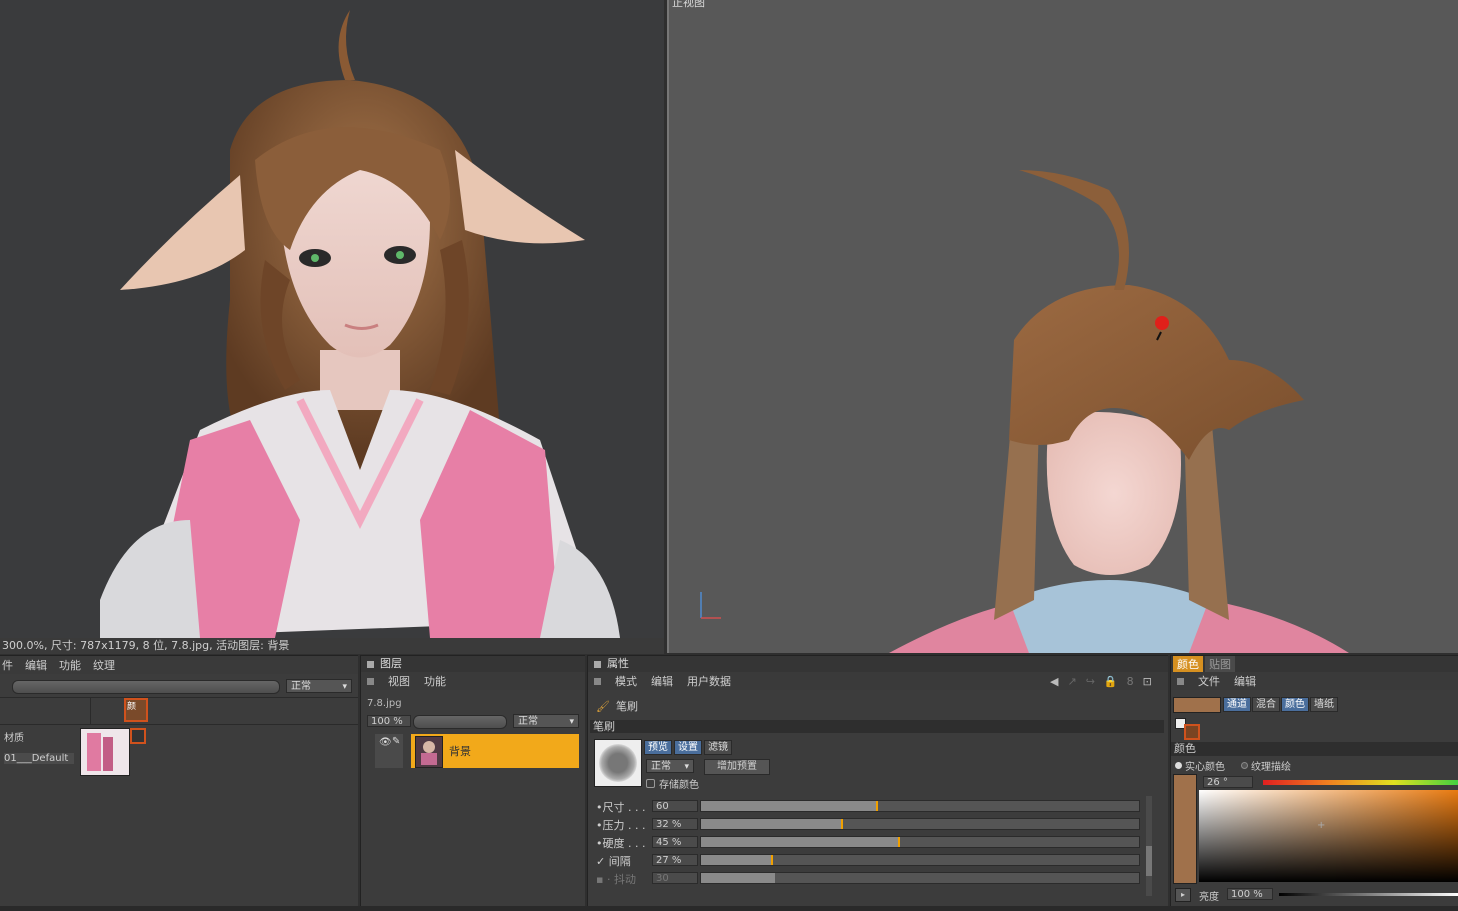  What do you see at coordinates (399, 681) in the screenshot?
I see `menu-view: 视图` at bounding box center [399, 681].